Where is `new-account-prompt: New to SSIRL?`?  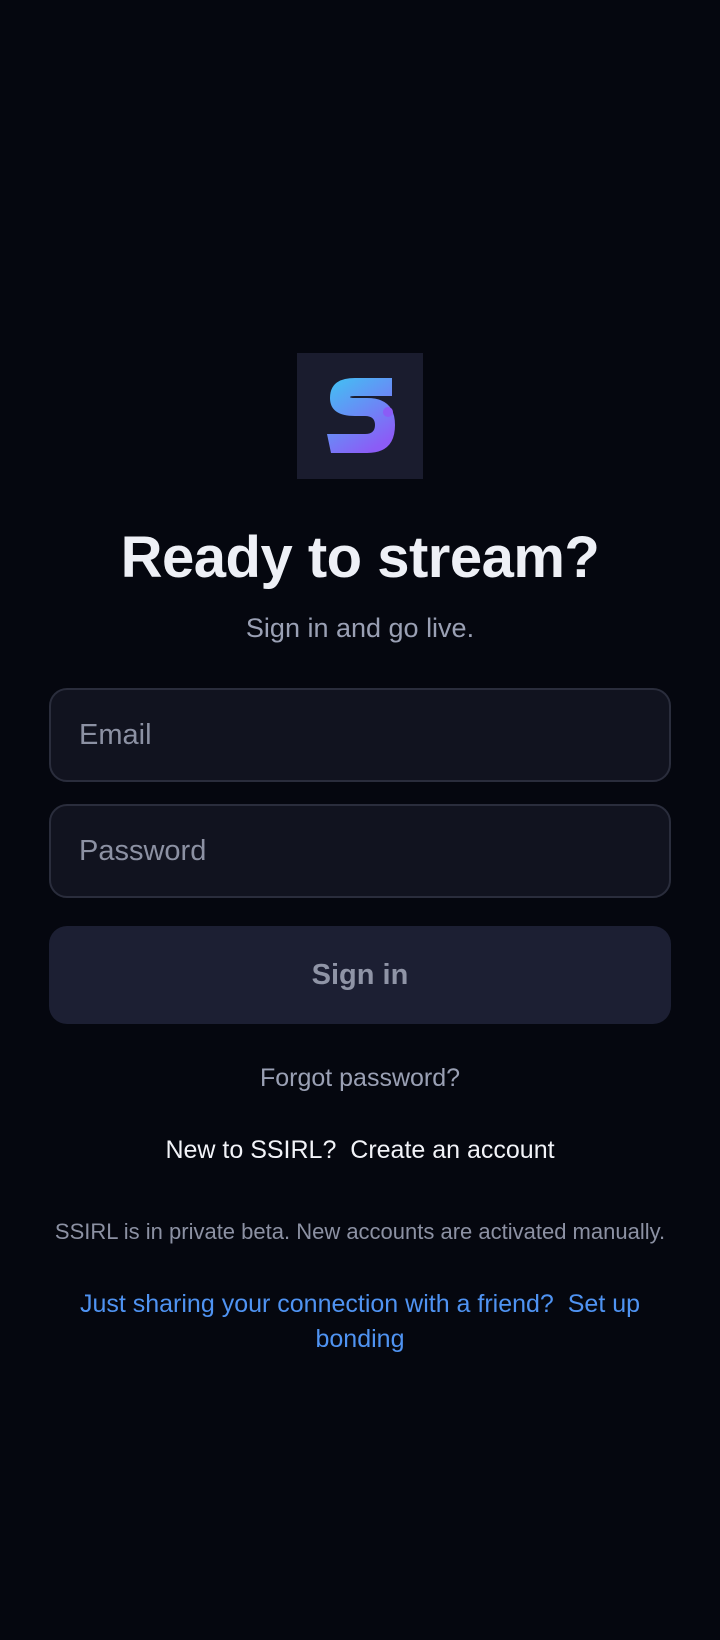 new-account-prompt: New to SSIRL? is located at coordinates (251, 1150).